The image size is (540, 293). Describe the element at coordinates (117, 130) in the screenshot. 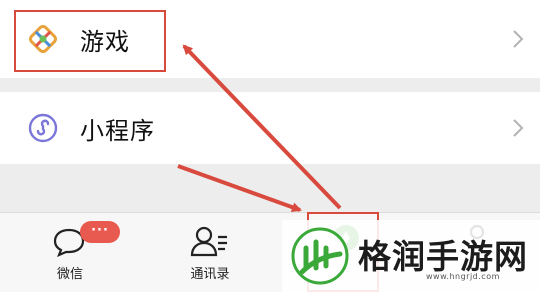

I see `mini-programs-label: 小程序` at that location.